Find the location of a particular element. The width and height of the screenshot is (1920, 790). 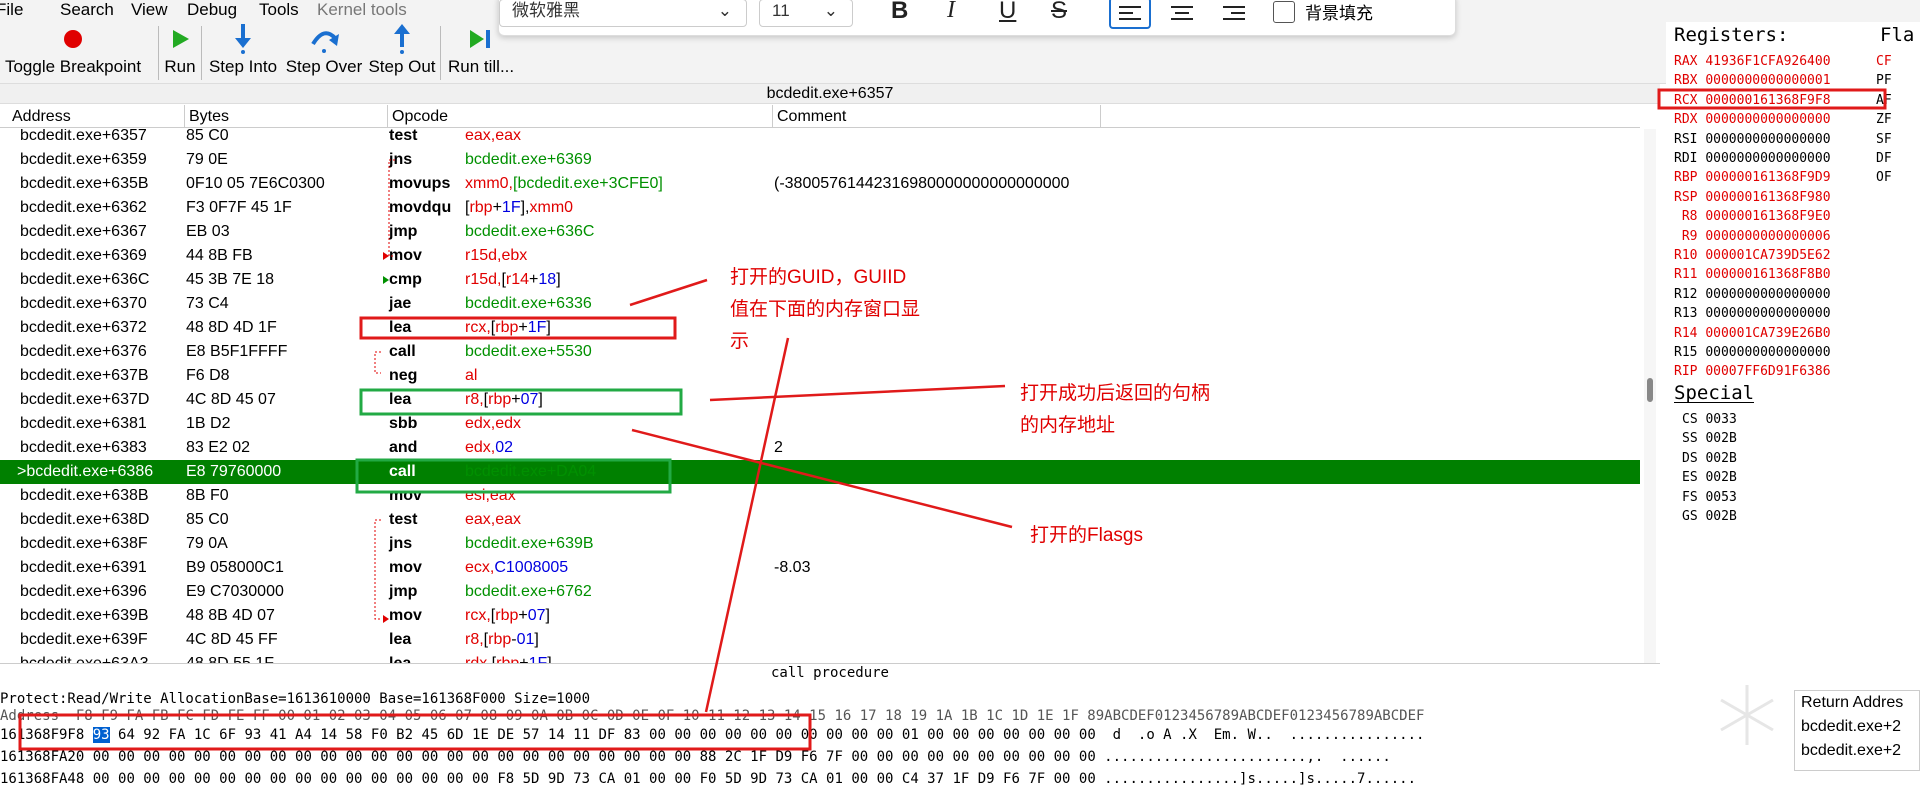

segment-fs: FS 0053 is located at coordinates (1709, 497).